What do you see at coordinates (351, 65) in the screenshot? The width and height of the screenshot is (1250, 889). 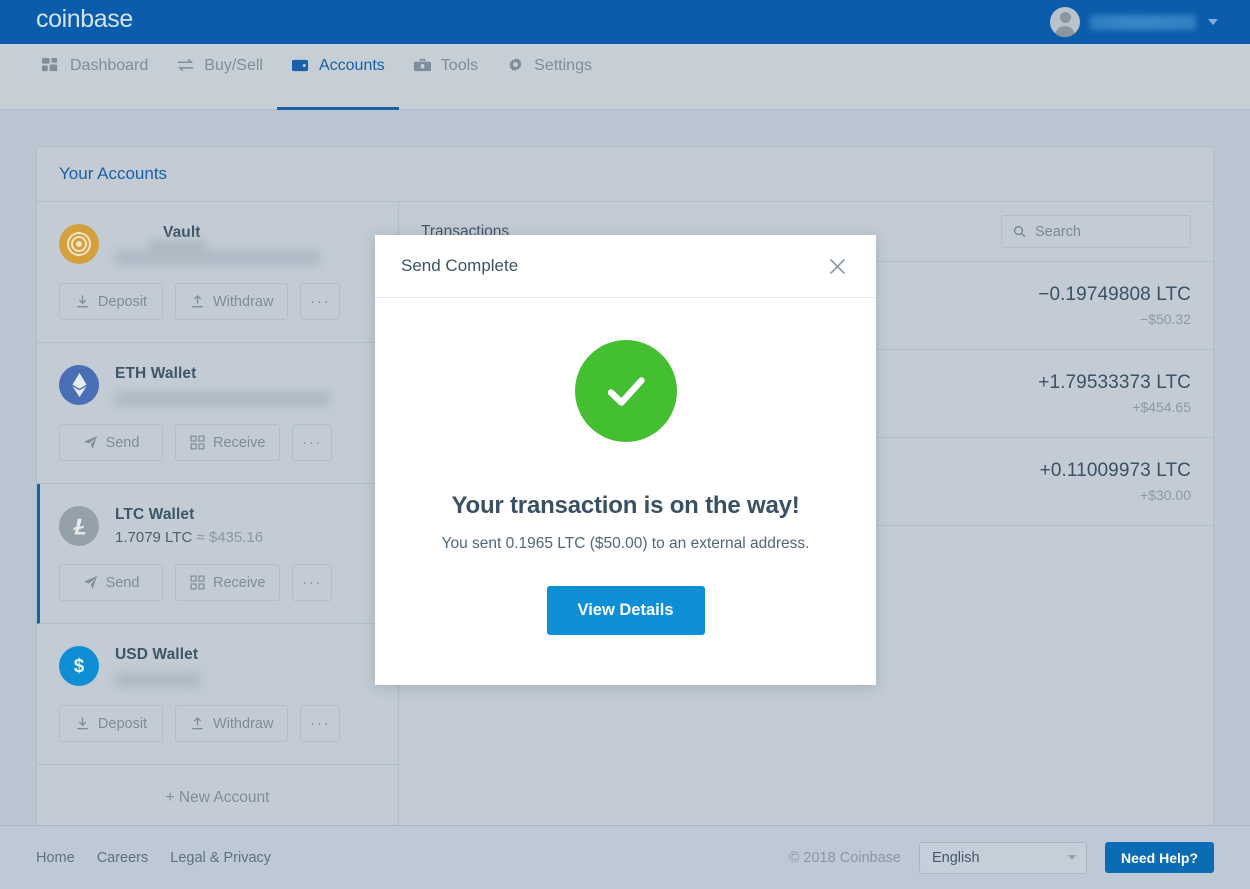 I see `nav-label-accounts: Accounts` at bounding box center [351, 65].